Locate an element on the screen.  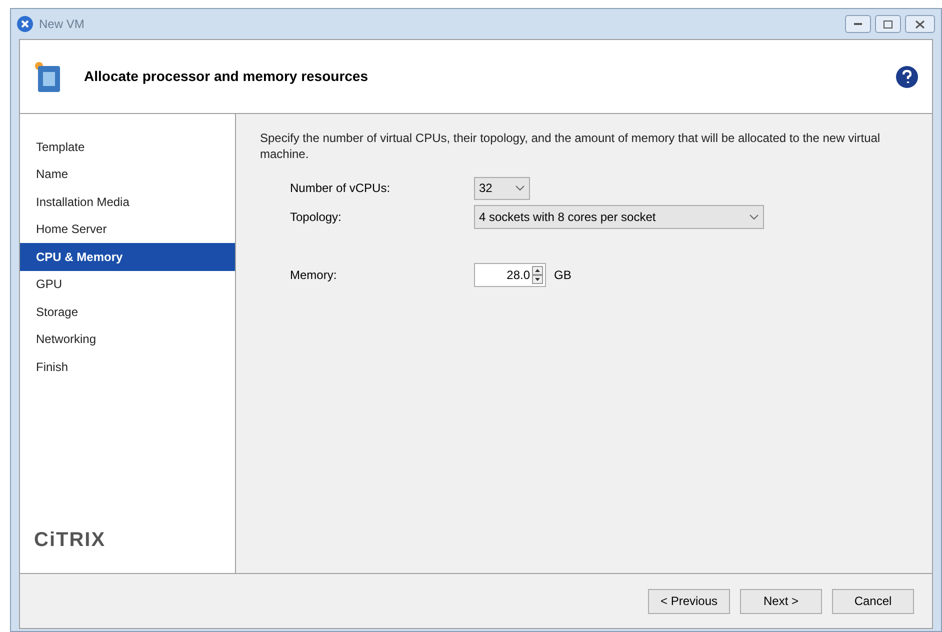
close-circle-icon is located at coordinates (25, 24).